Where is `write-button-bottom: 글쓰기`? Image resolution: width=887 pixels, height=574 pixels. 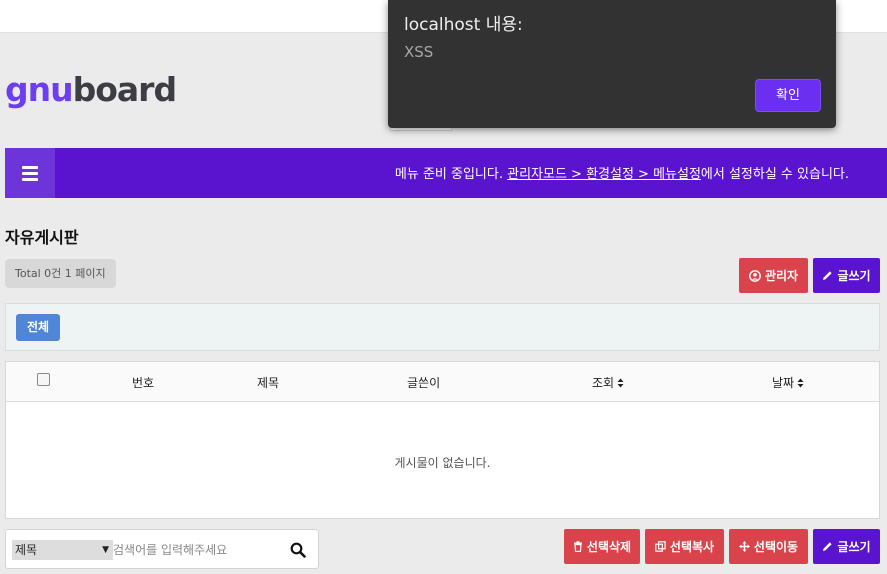 write-button-bottom: 글쓰기 is located at coordinates (846, 546).